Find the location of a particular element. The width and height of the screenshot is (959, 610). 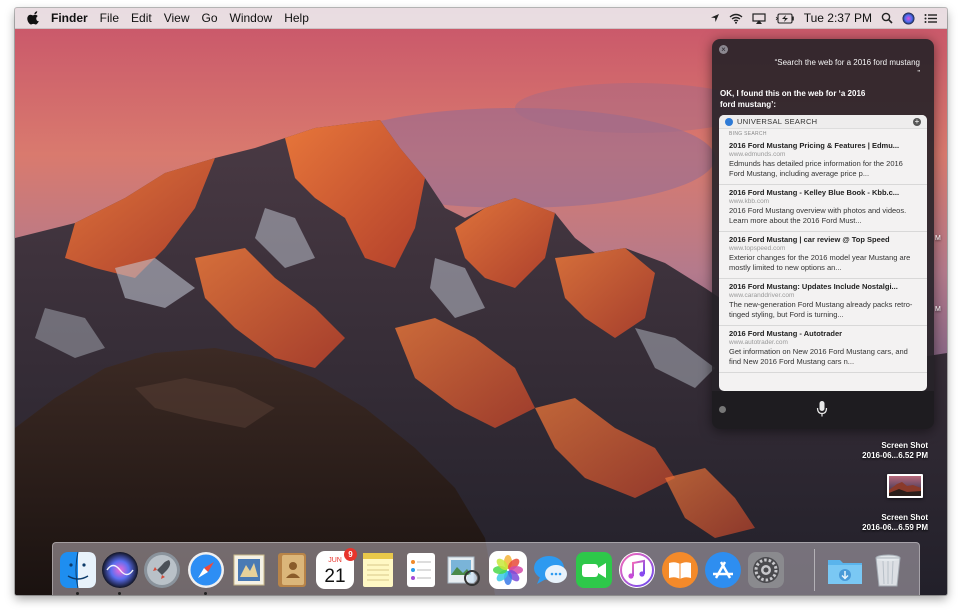

siri-bottom-bar is located at coordinates (823, 410).